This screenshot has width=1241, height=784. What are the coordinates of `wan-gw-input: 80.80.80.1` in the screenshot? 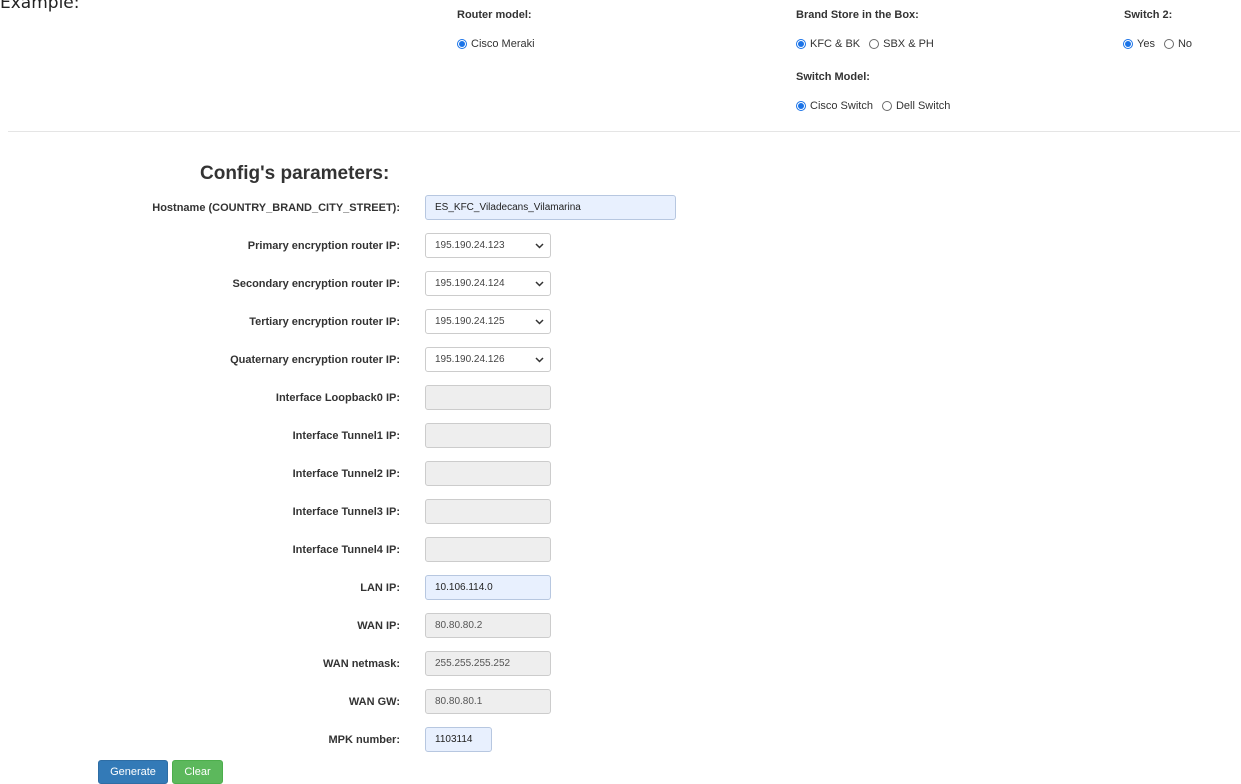 It's located at (488, 701).